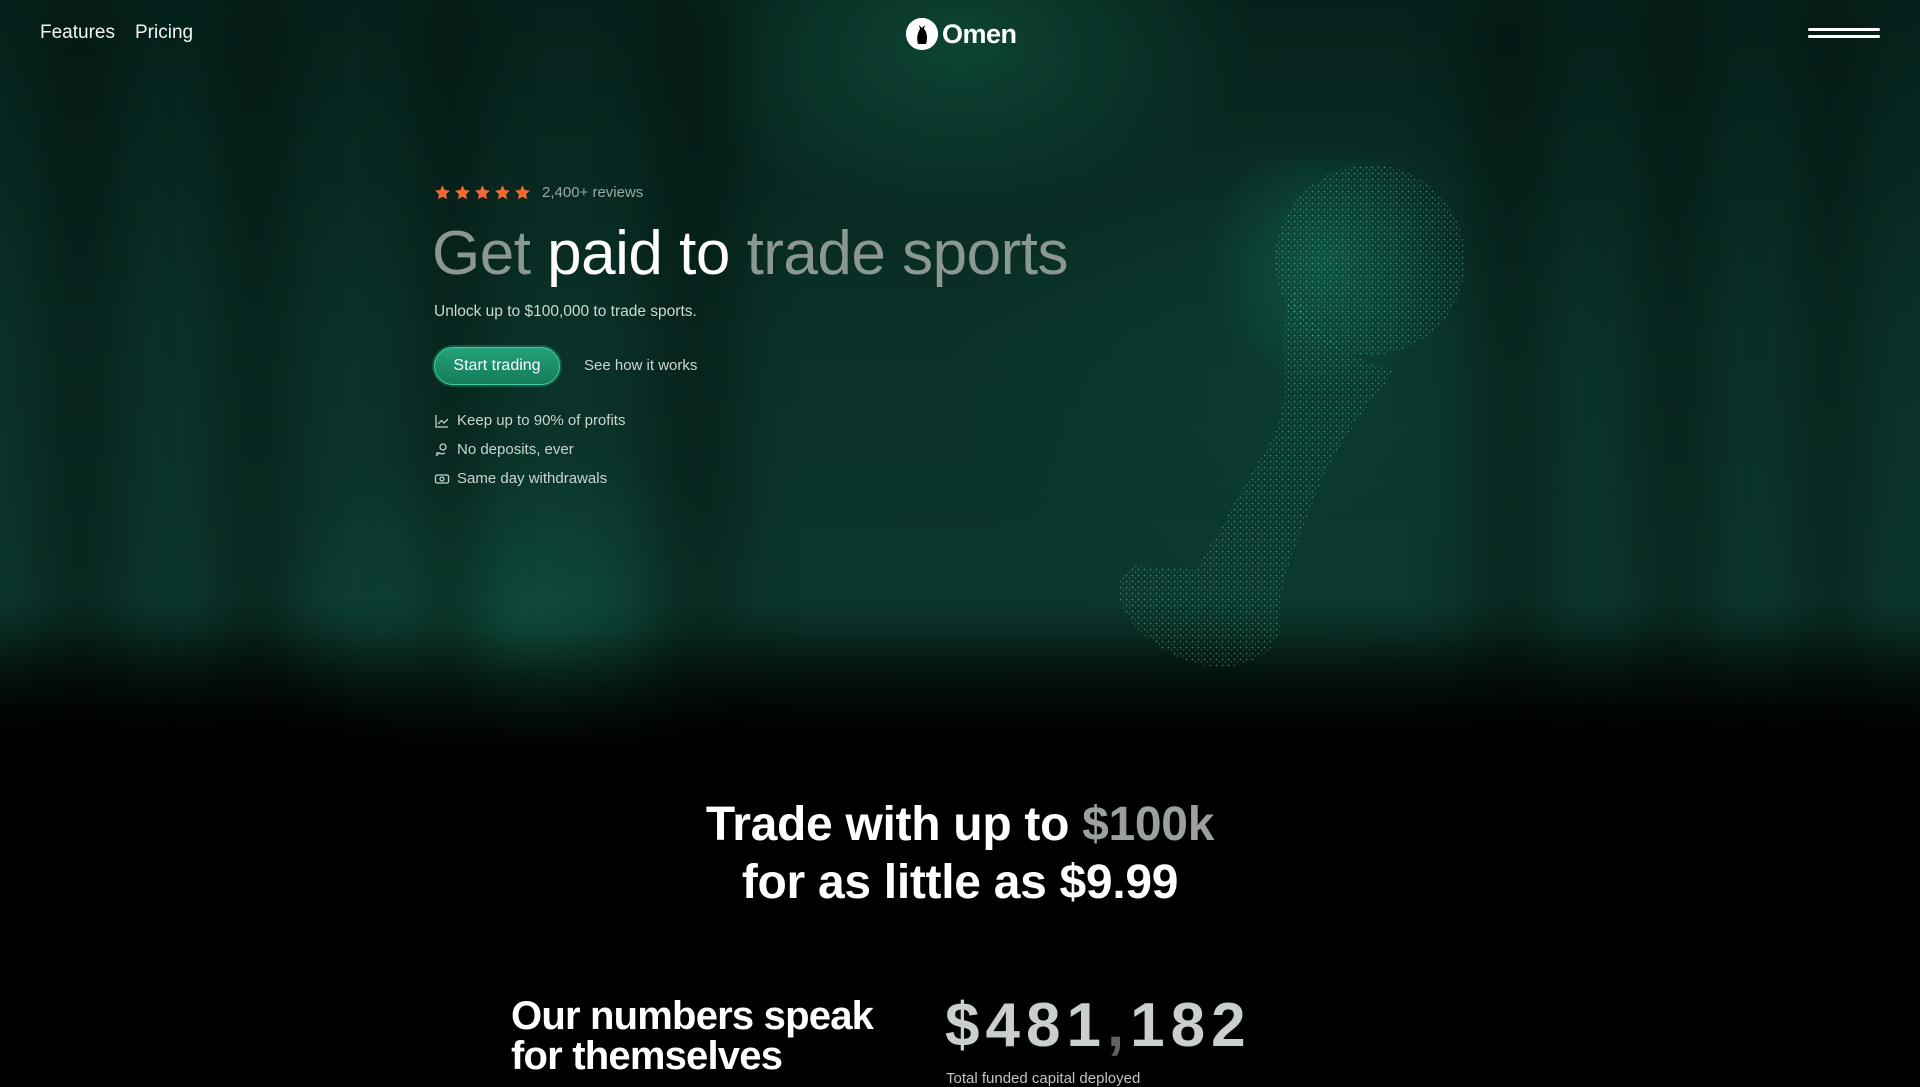  Describe the element at coordinates (497, 366) in the screenshot. I see `start-trading-button: Start trading` at that location.